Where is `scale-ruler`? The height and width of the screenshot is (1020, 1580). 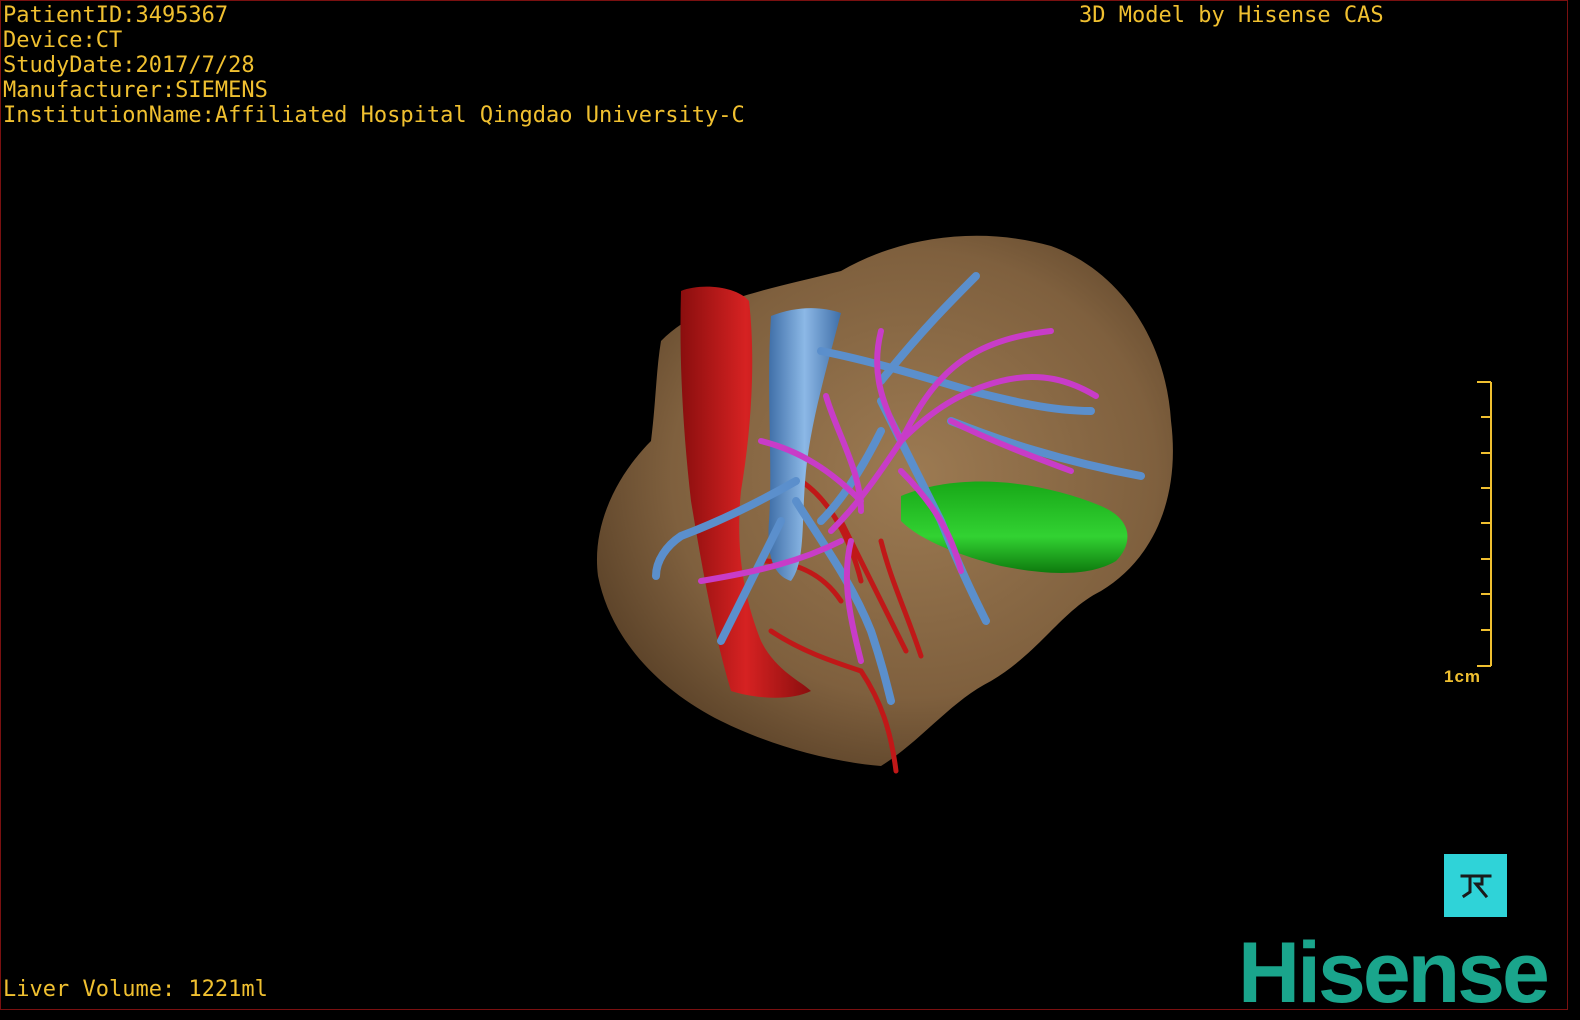
scale-ruler is located at coordinates (1484, 524).